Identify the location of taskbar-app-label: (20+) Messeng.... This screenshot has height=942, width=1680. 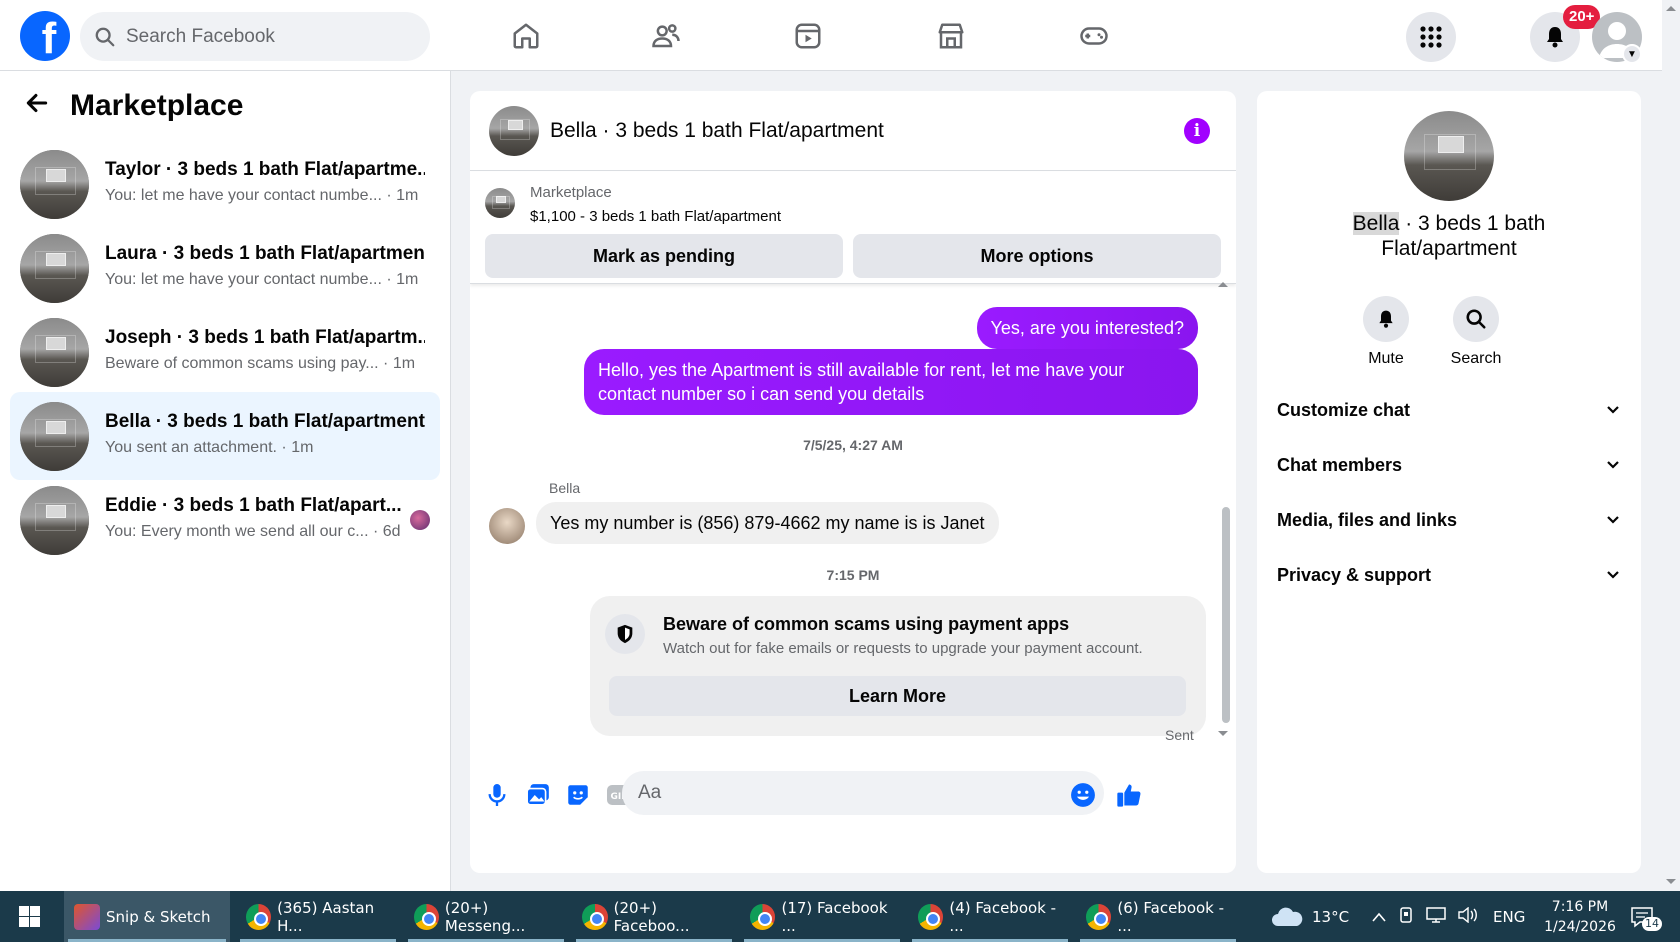
(485, 916).